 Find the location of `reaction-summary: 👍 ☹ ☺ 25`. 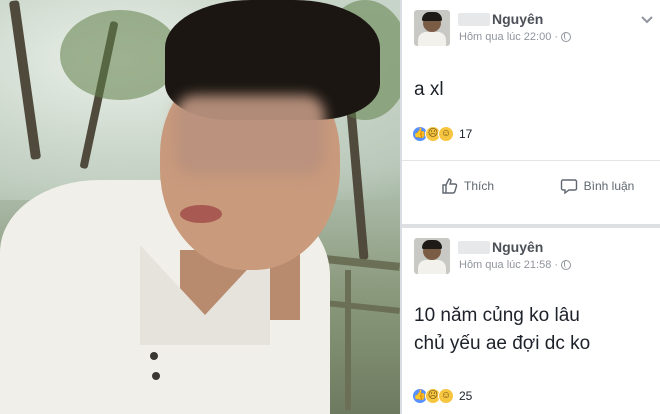

reaction-summary: 👍 ☹ ☺ 25 is located at coordinates (442, 396).